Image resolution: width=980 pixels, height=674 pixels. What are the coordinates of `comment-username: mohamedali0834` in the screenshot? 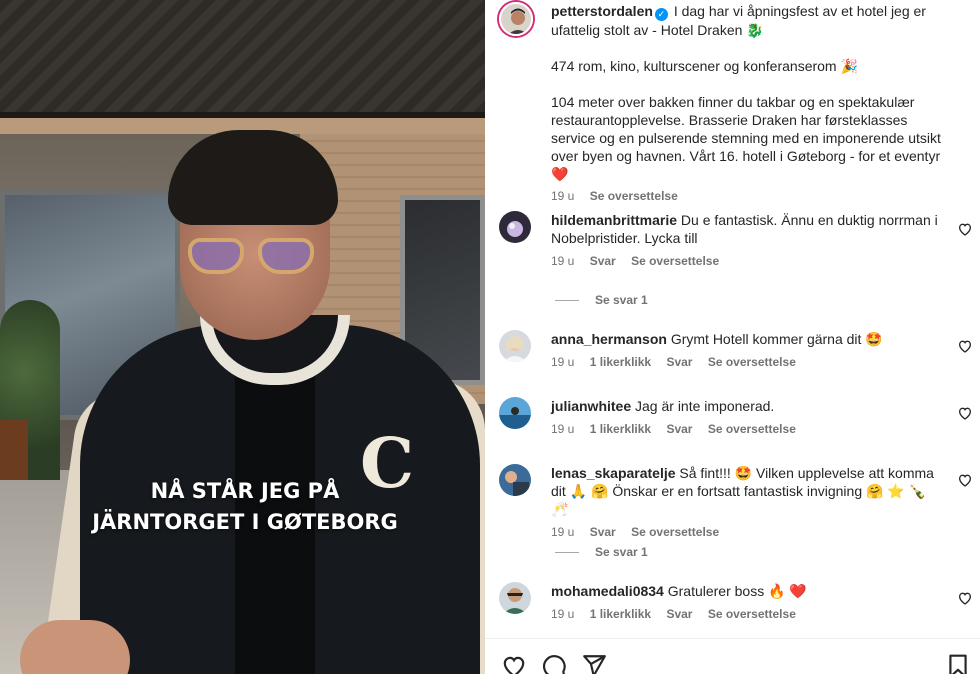 It's located at (607, 591).